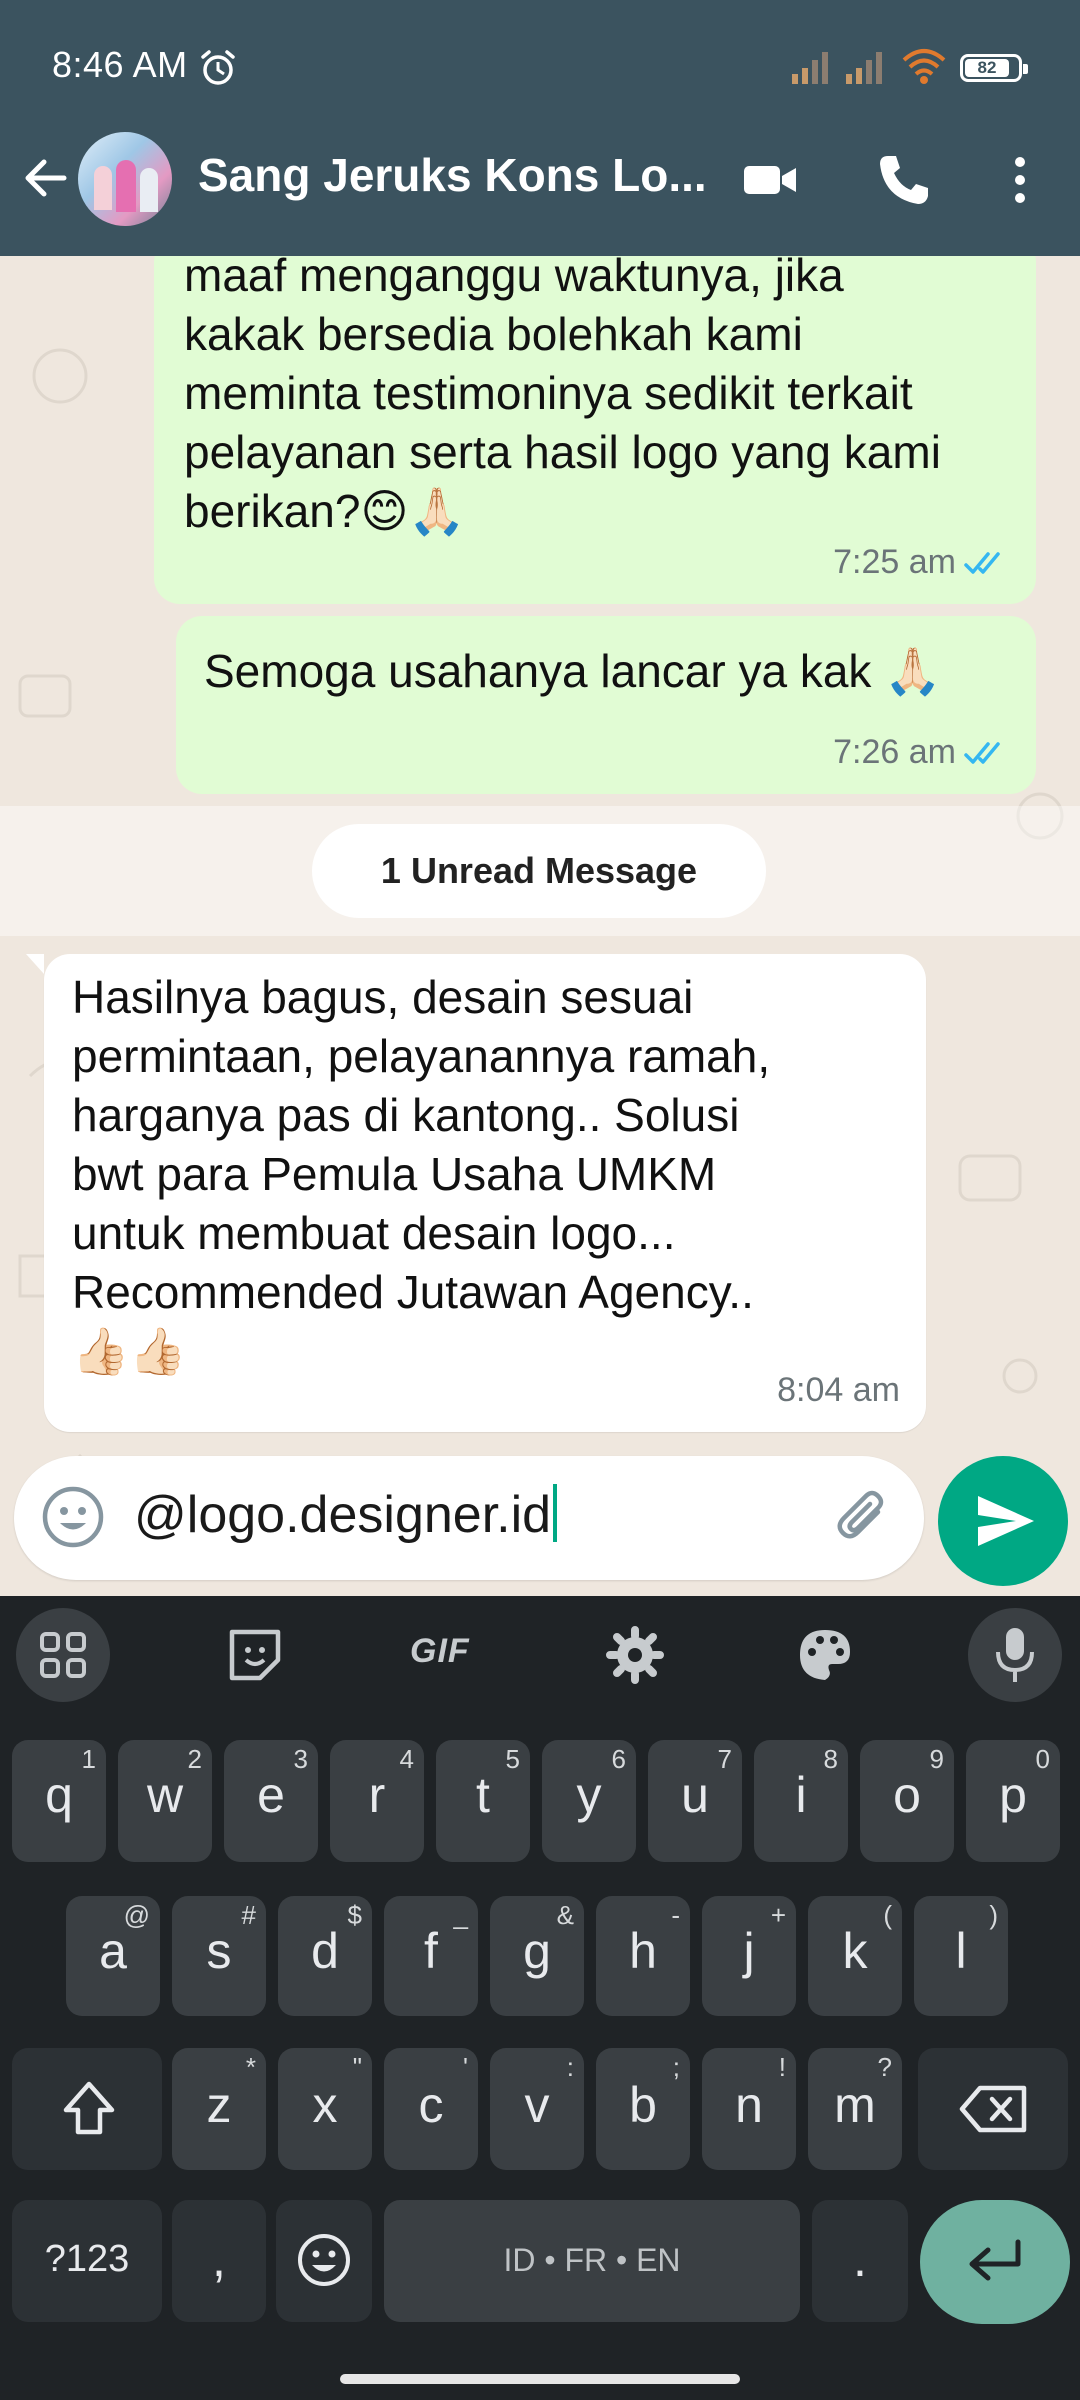  I want to click on key-secondary-label: 4, so click(406, 1759).